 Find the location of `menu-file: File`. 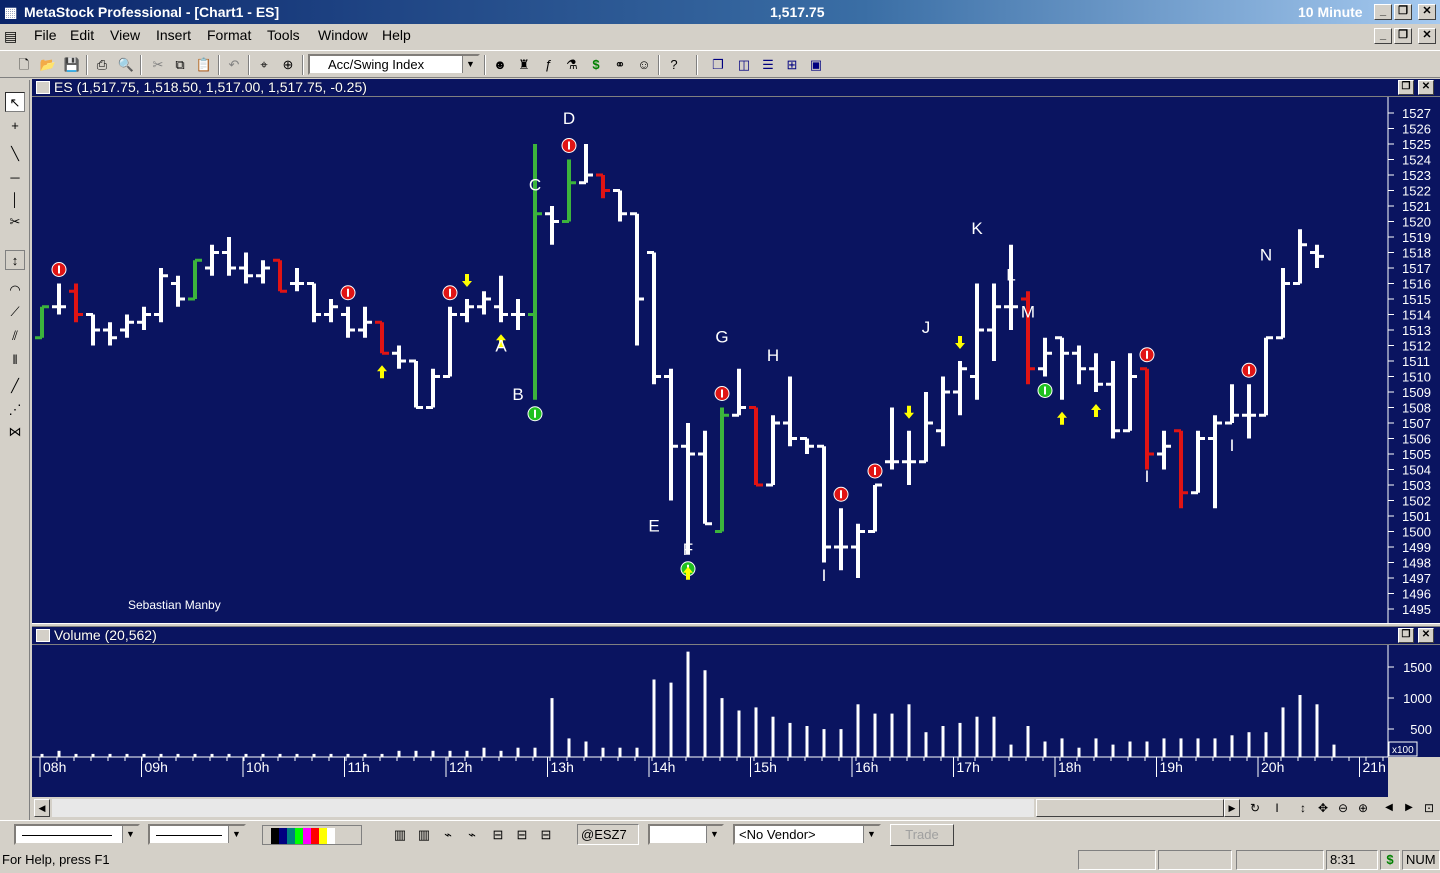

menu-file: File is located at coordinates (45, 35).